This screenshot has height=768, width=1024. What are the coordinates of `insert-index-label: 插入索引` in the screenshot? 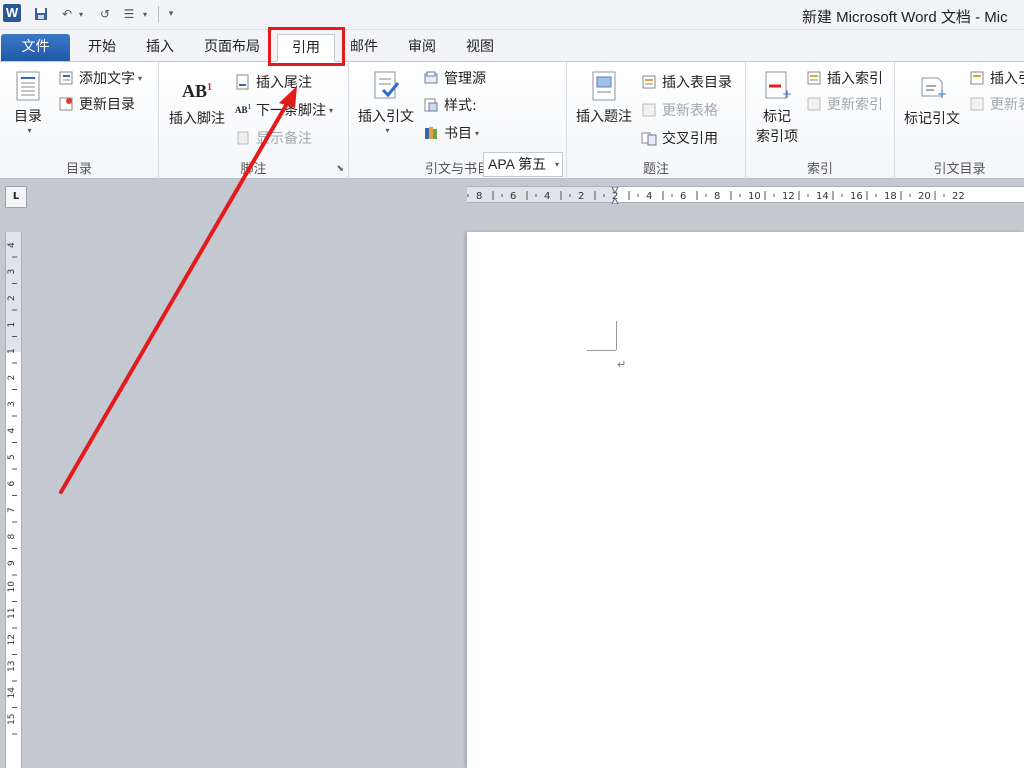 It's located at (855, 79).